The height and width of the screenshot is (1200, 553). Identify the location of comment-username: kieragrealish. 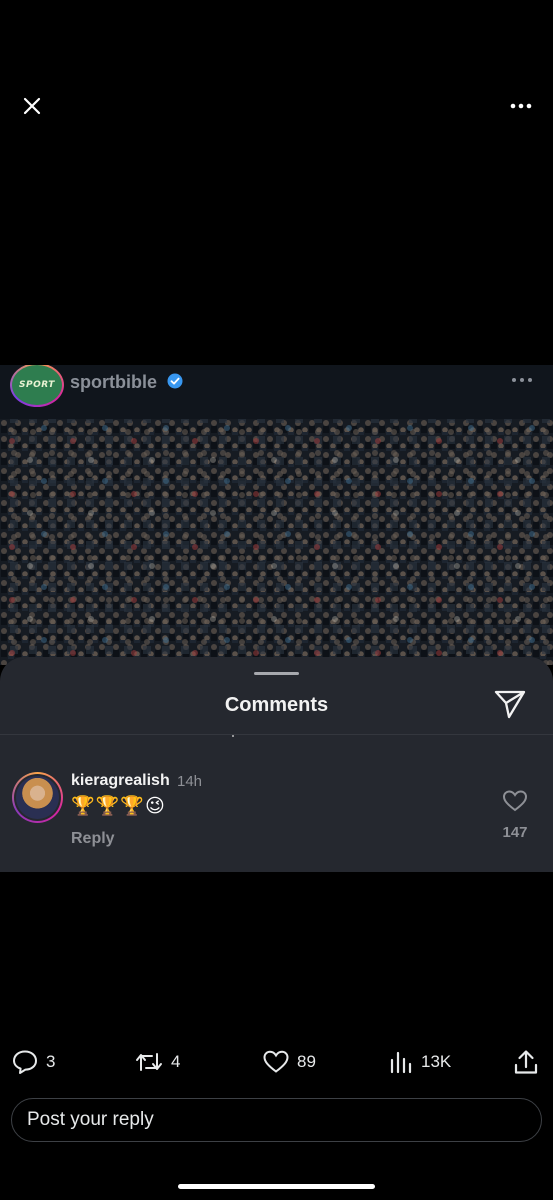
(120, 781).